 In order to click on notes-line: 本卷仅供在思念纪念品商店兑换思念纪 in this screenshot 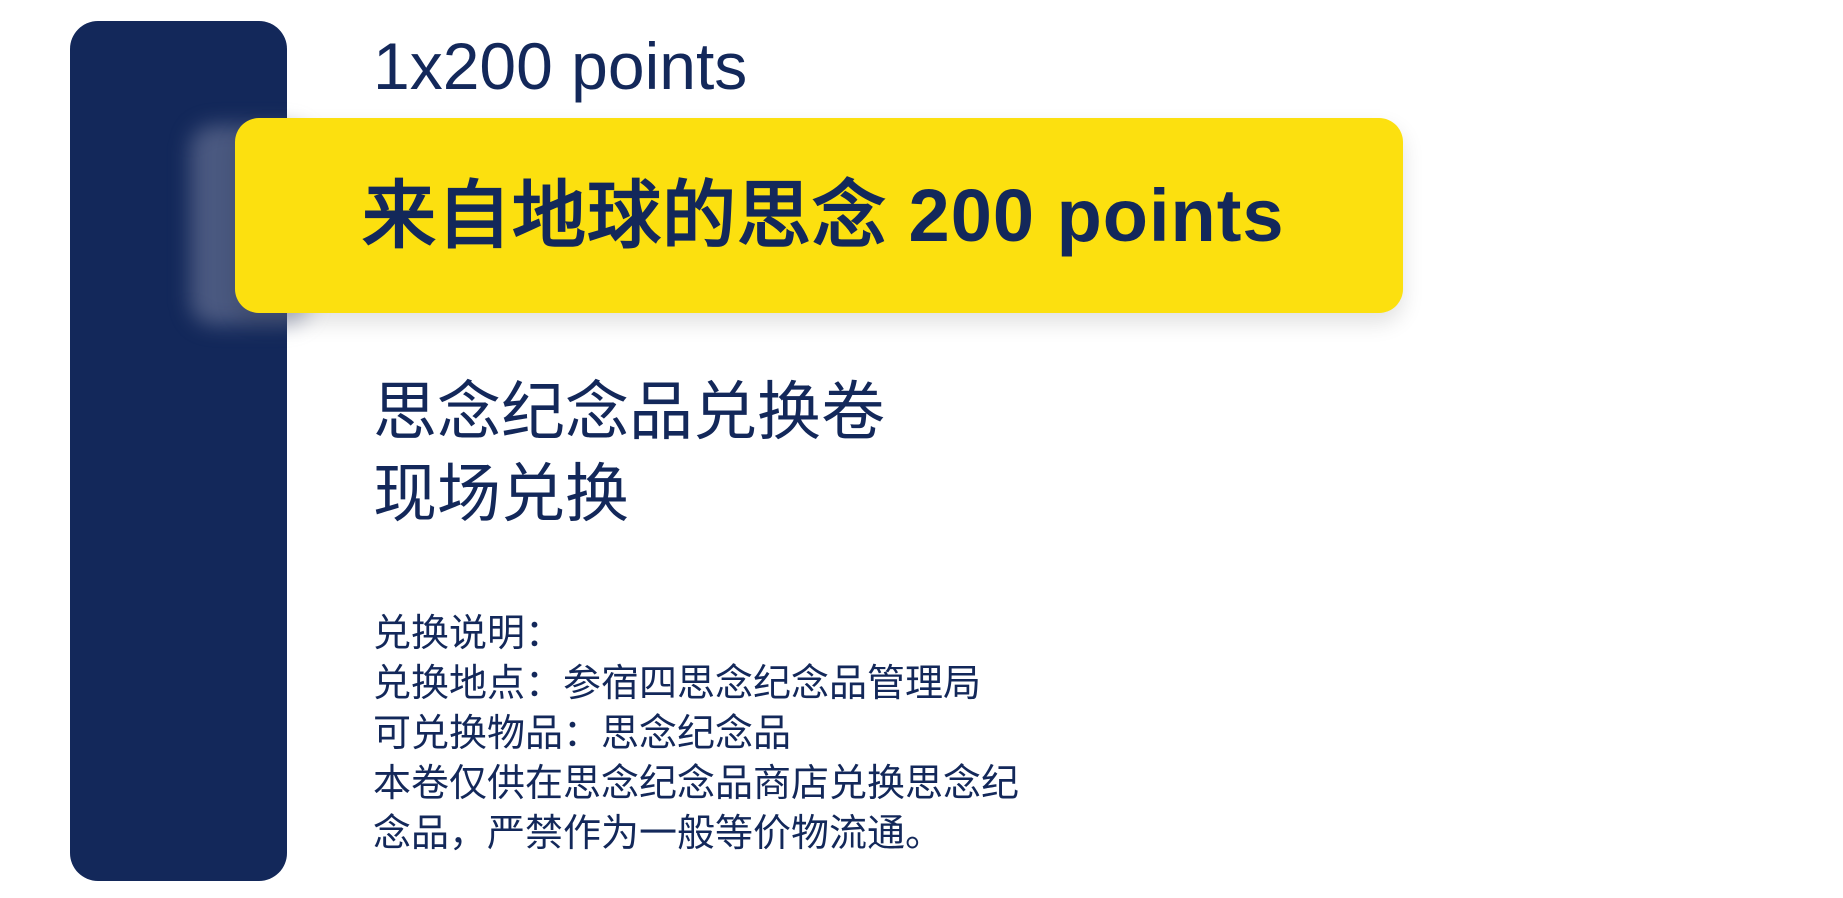, I will do `click(696, 783)`.